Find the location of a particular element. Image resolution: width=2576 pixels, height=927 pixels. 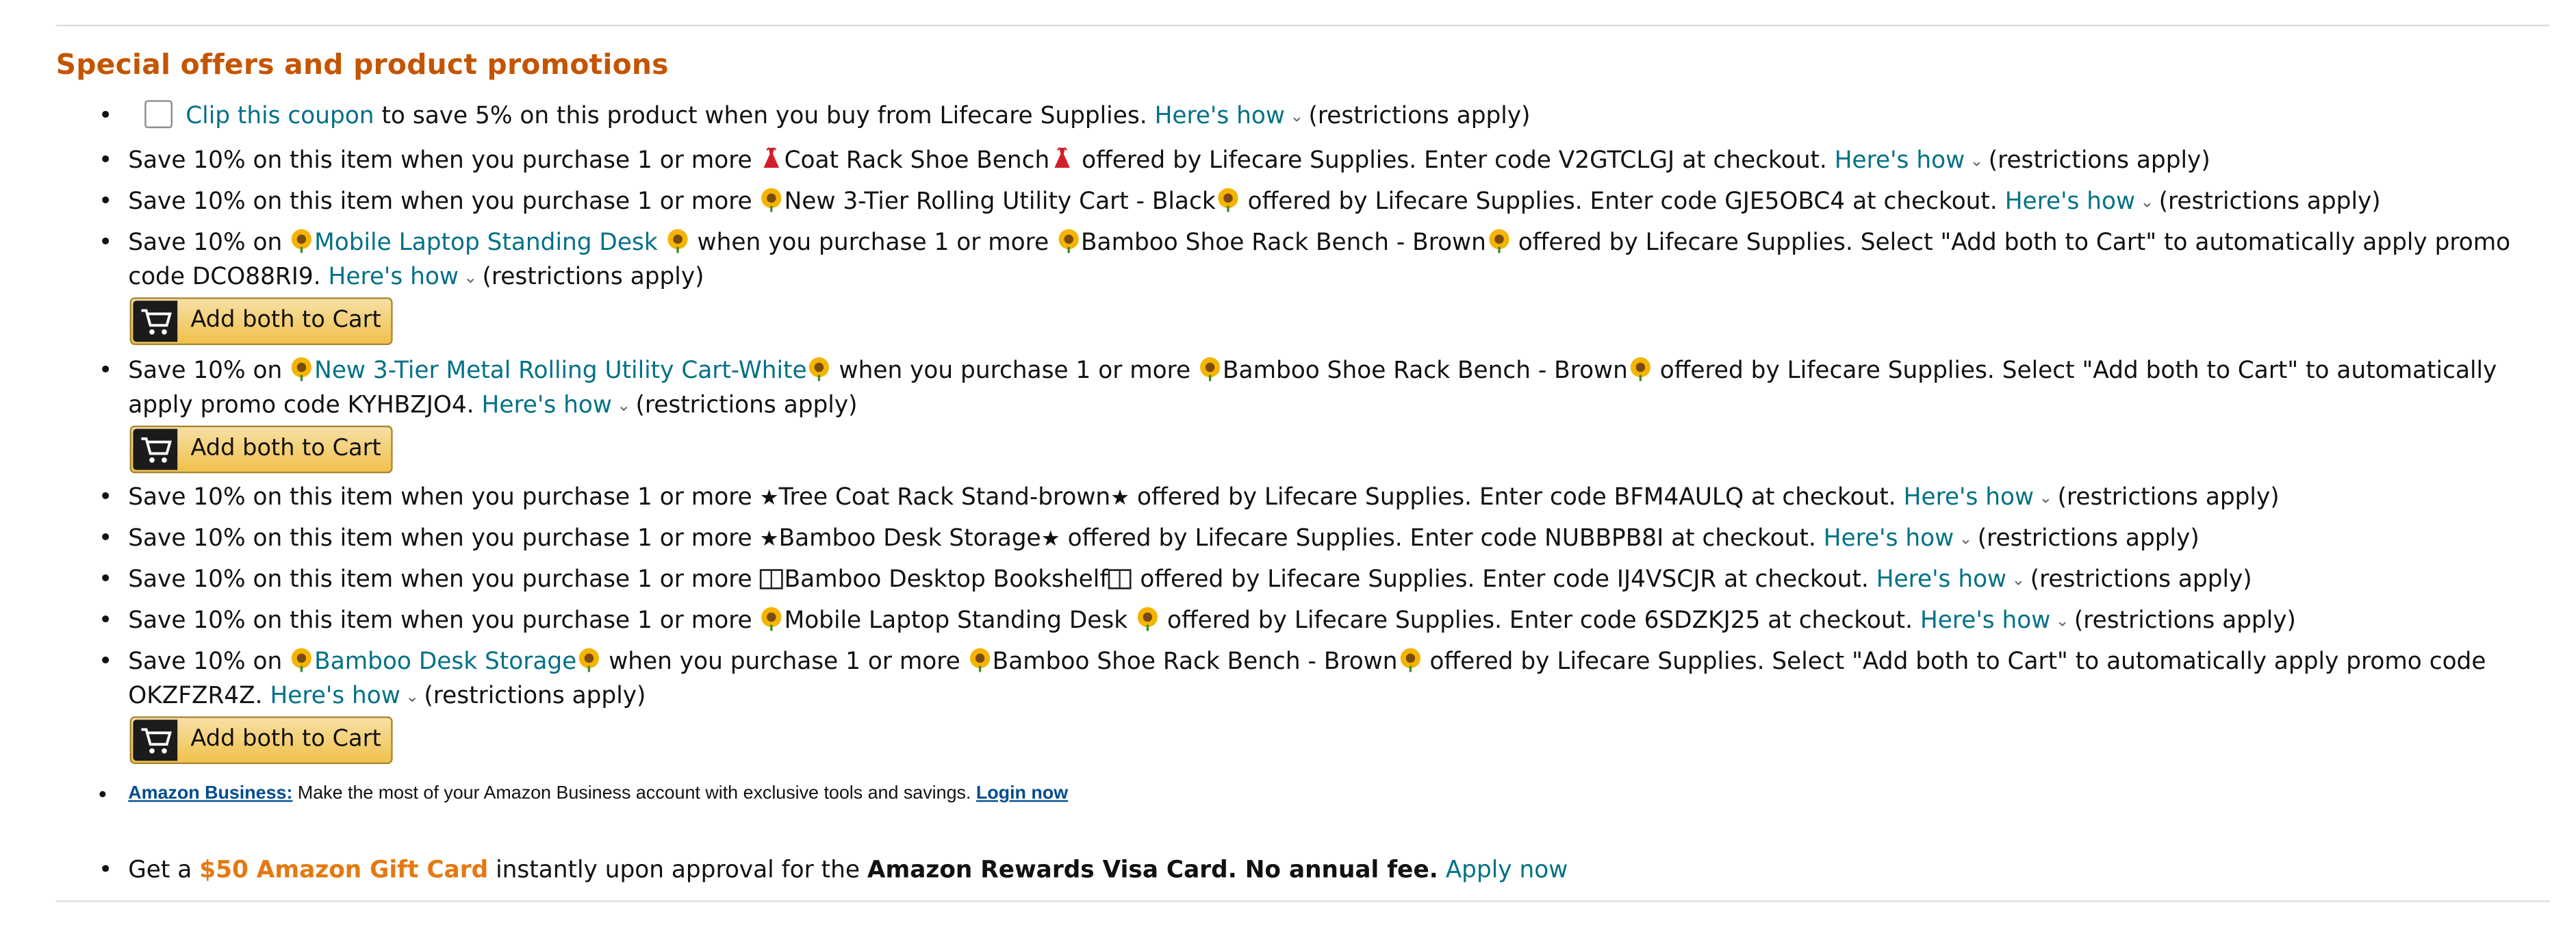

offer-product: Tree Coat Rack Stand-brown is located at coordinates (944, 498).